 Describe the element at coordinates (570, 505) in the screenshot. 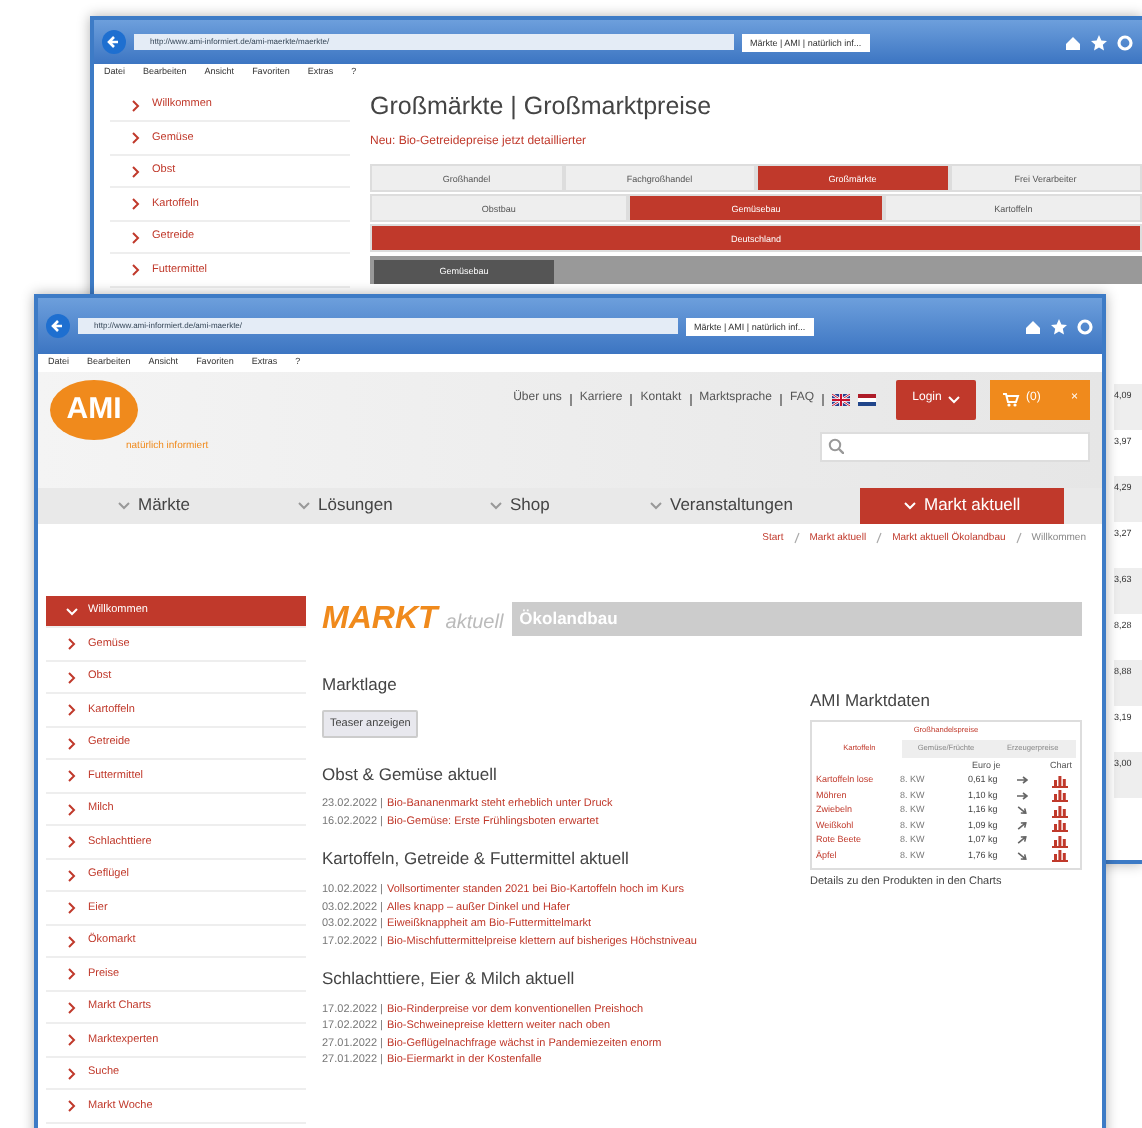

I see `nav-item: Shop` at that location.